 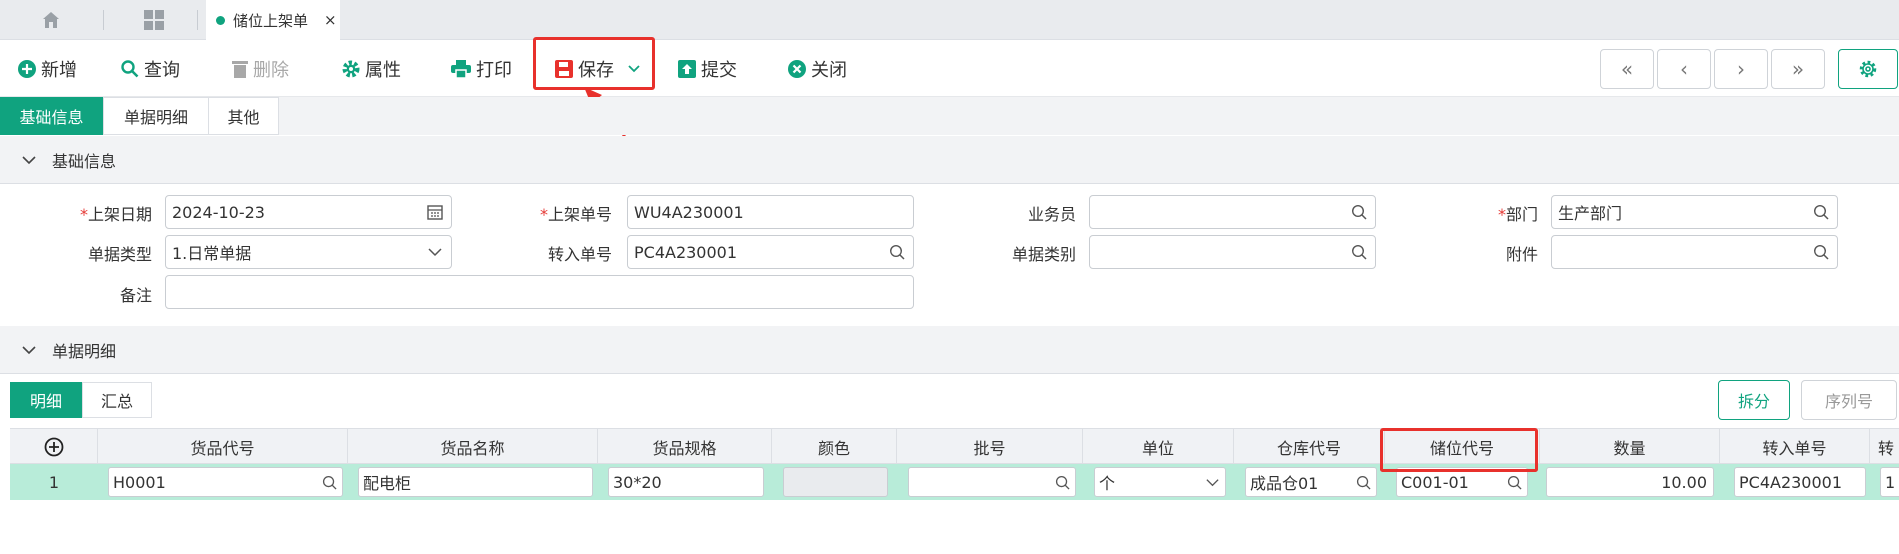 I want to click on document-tab-label: 储位上架单, so click(x=271, y=20).